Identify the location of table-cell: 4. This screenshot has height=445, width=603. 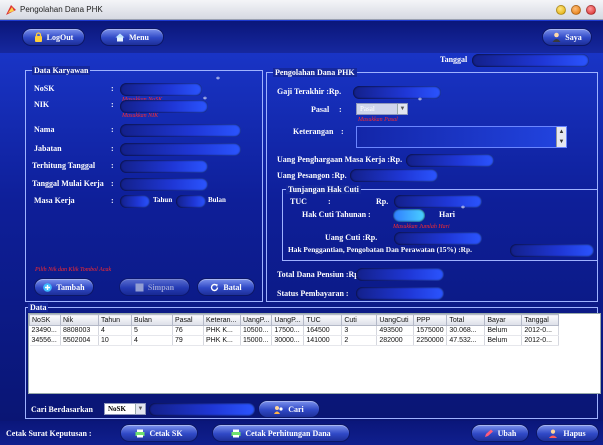
(152, 340).